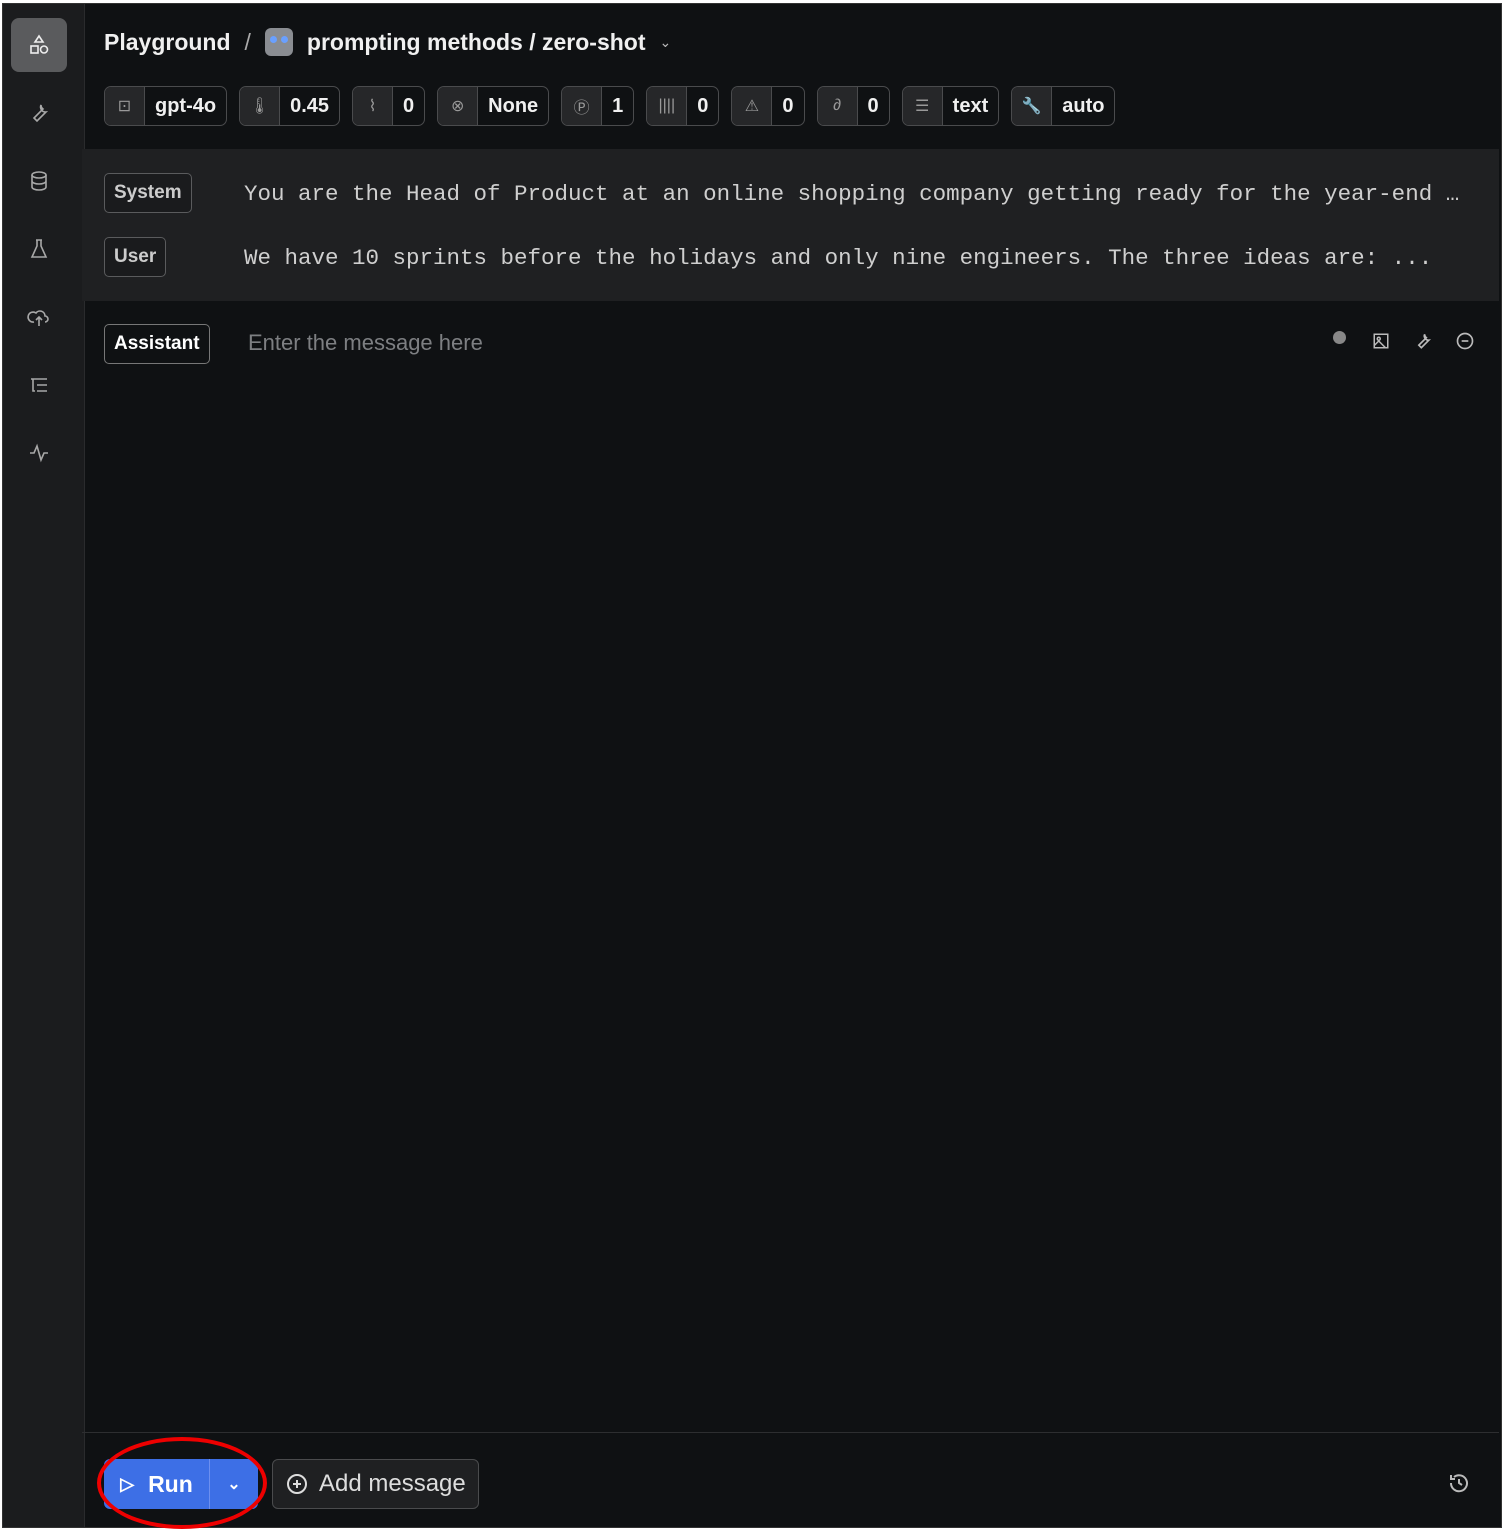 The height and width of the screenshot is (1536, 1506). I want to click on param-value: 0.45, so click(310, 105).